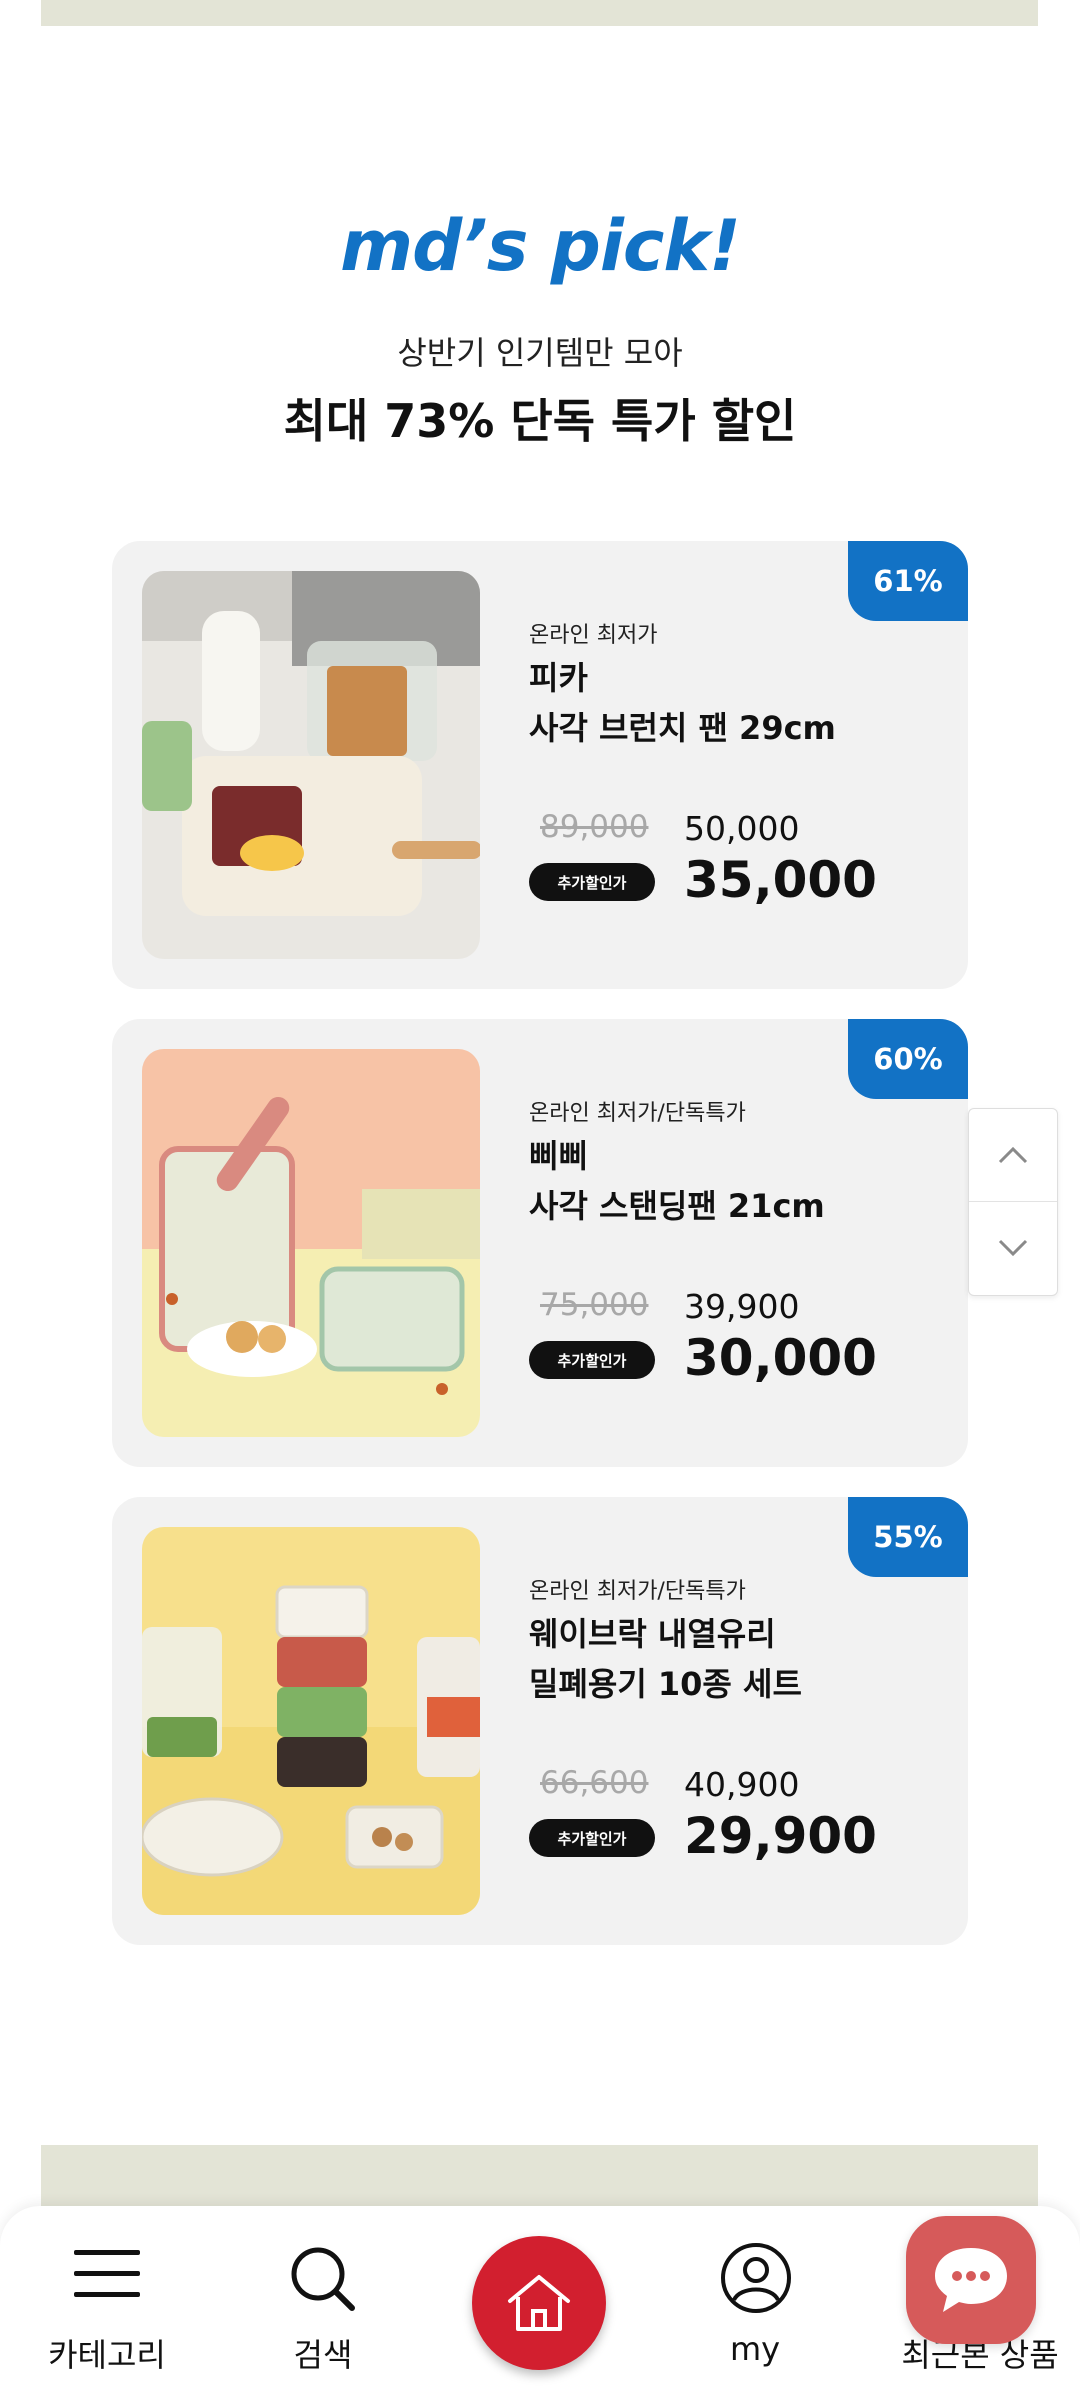  I want to click on product-name: 웨이브락 내열유리 밀폐용기 10종 세트, so click(665, 1659).